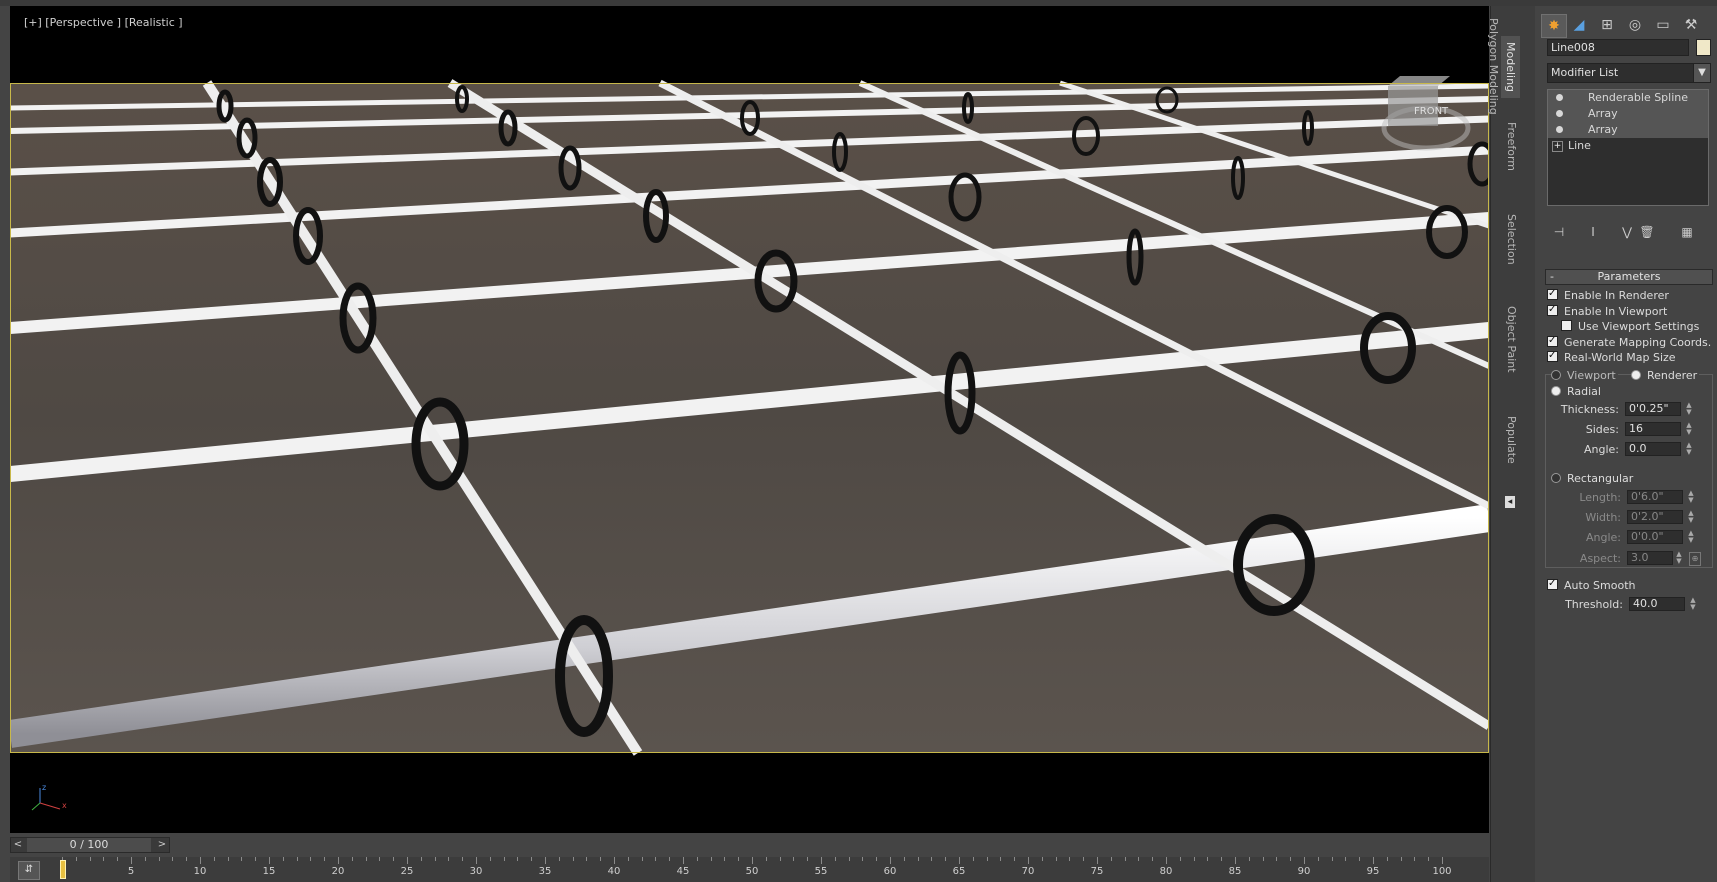 This screenshot has width=1717, height=882. Describe the element at coordinates (1442, 871) in the screenshot. I see `ruler-tick-label: 100` at that location.